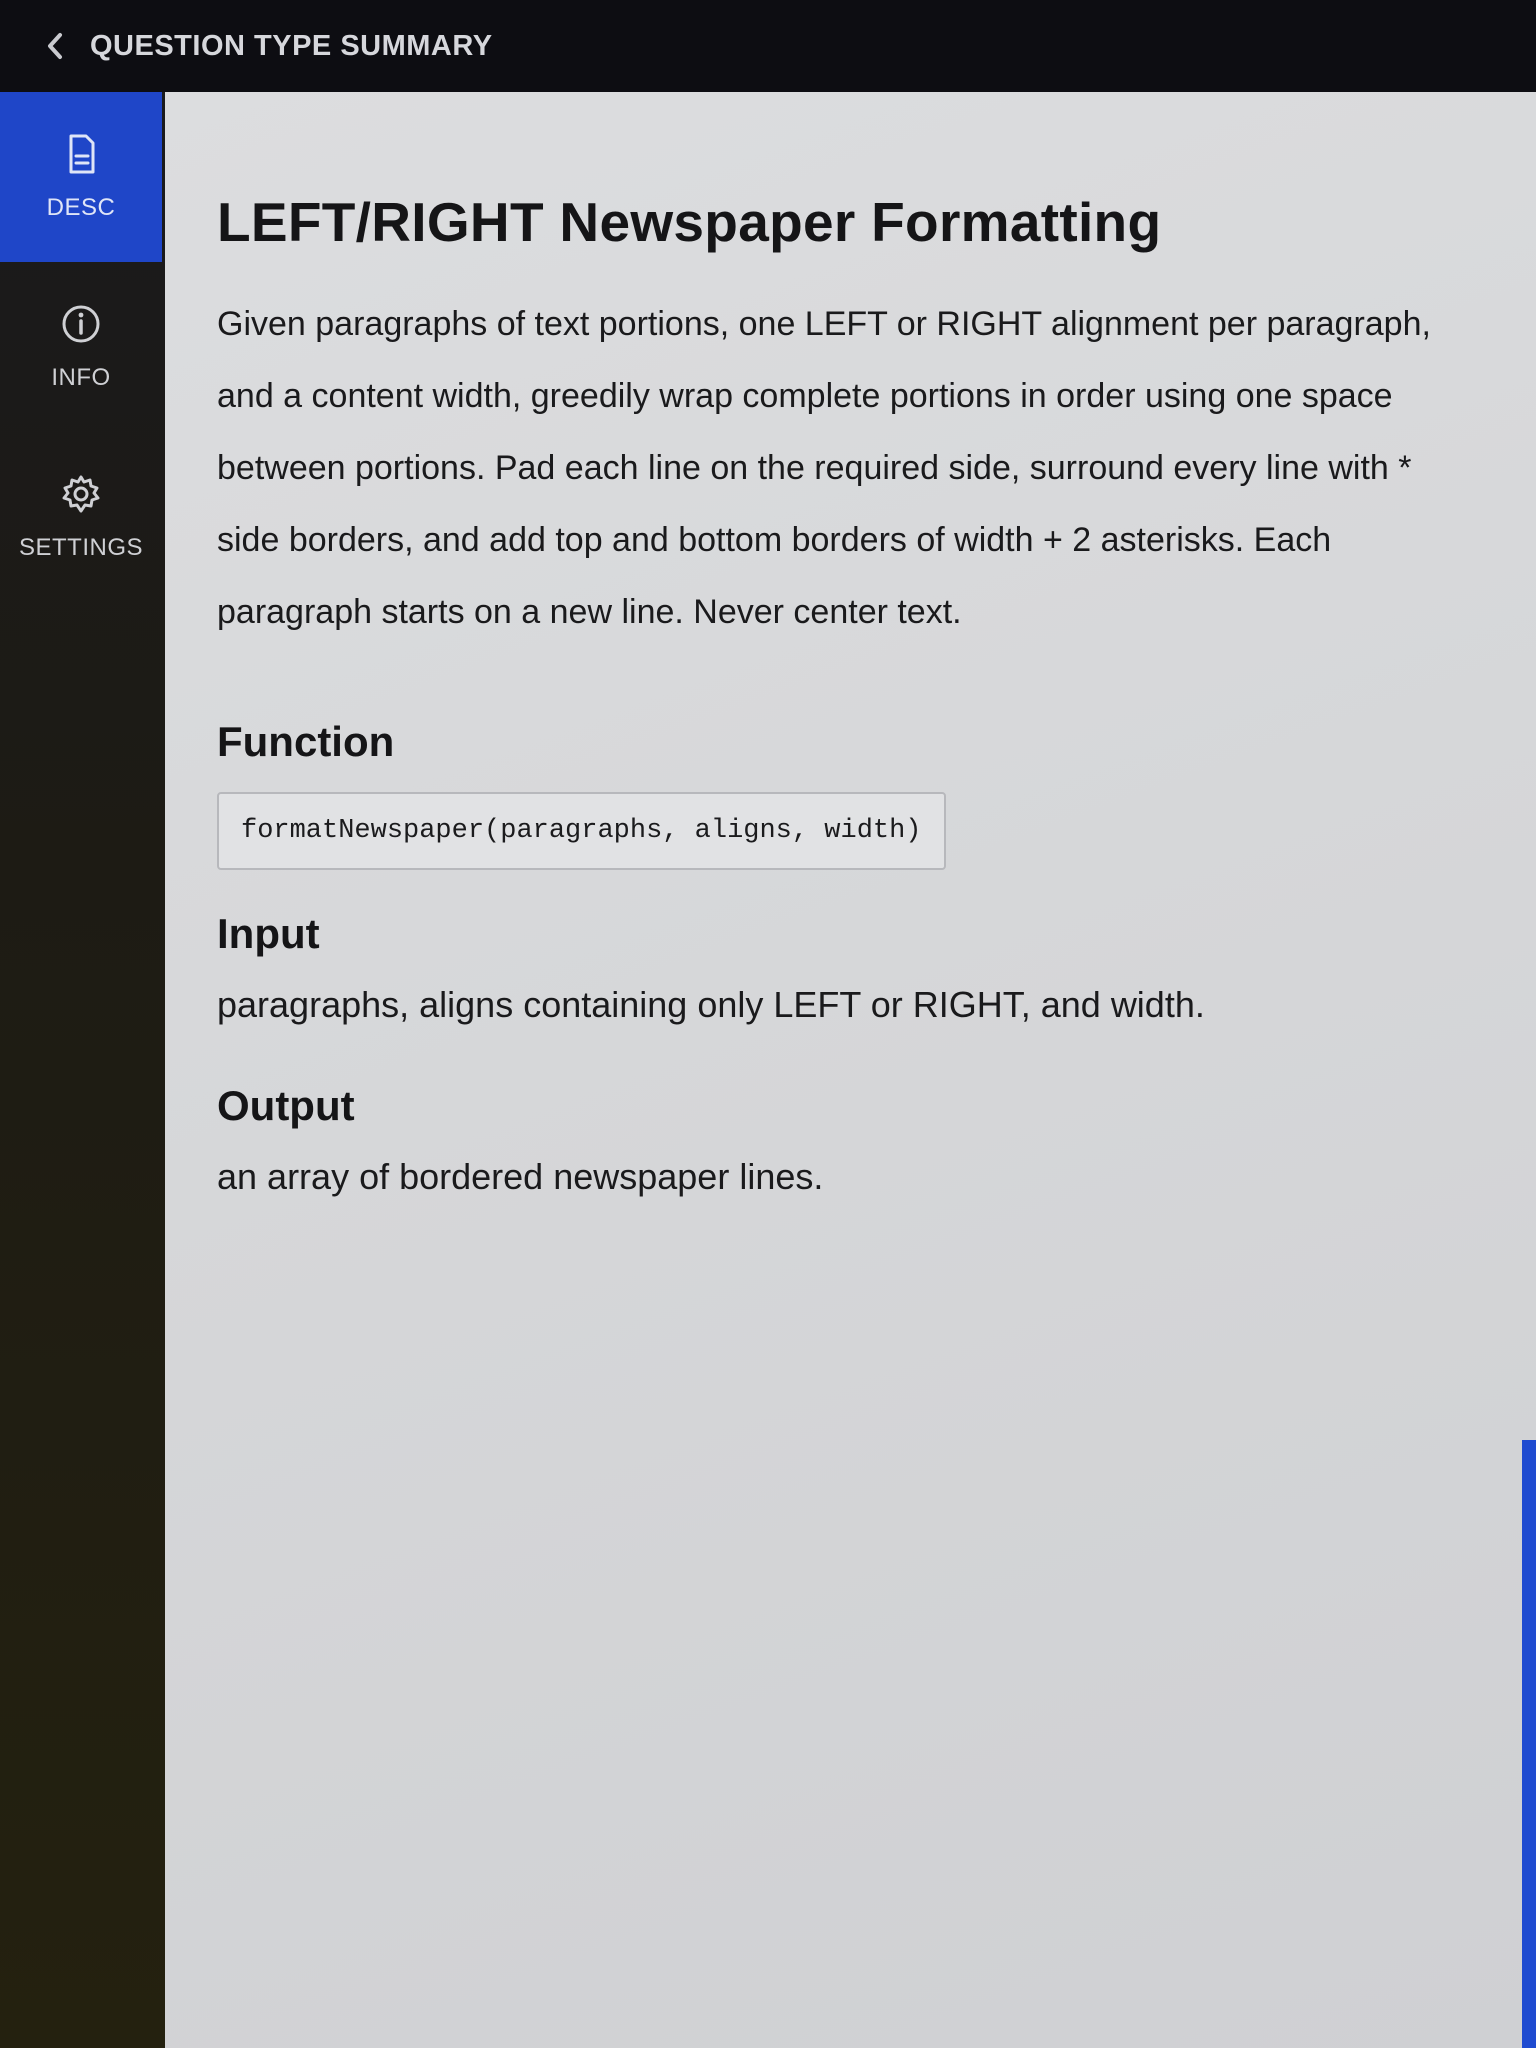  What do you see at coordinates (1529, 1744) in the screenshot?
I see `accent-edge` at bounding box center [1529, 1744].